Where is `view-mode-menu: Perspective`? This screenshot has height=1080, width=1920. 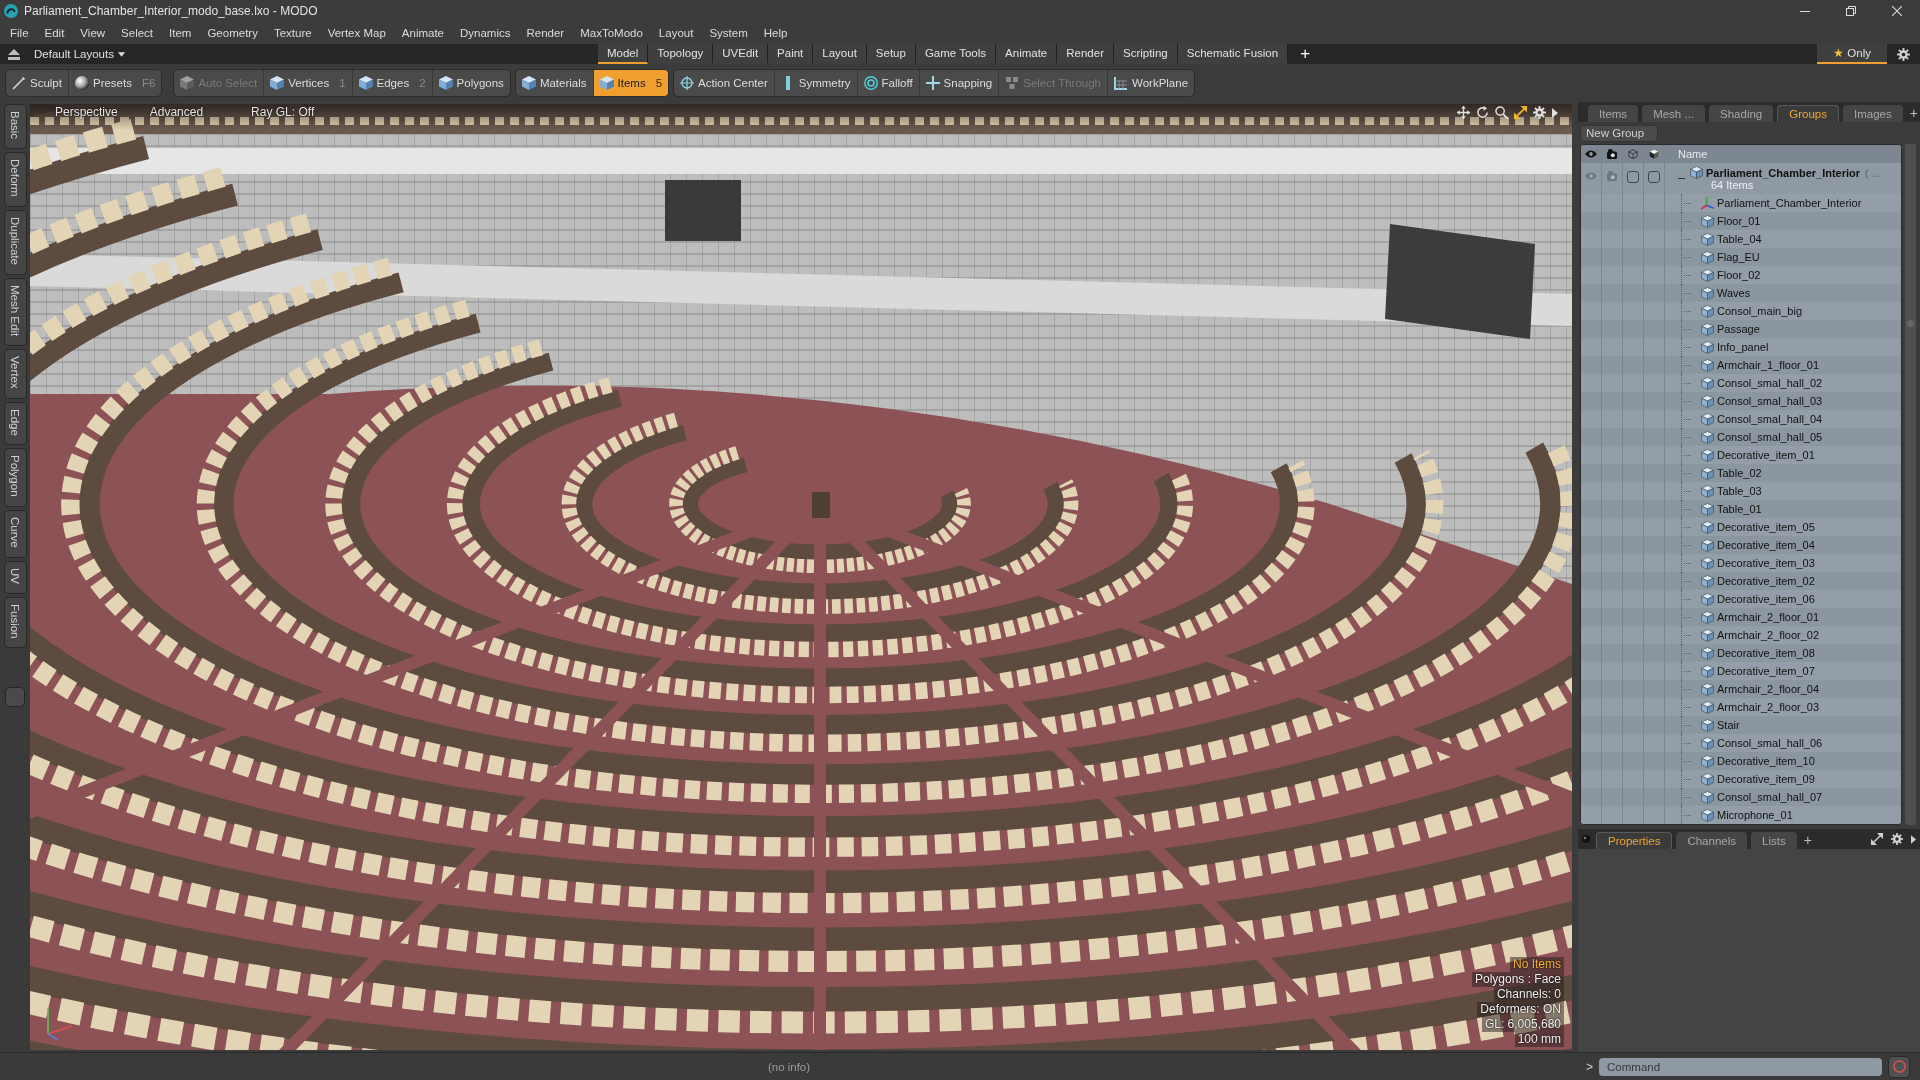
view-mode-menu: Perspective is located at coordinates (86, 112).